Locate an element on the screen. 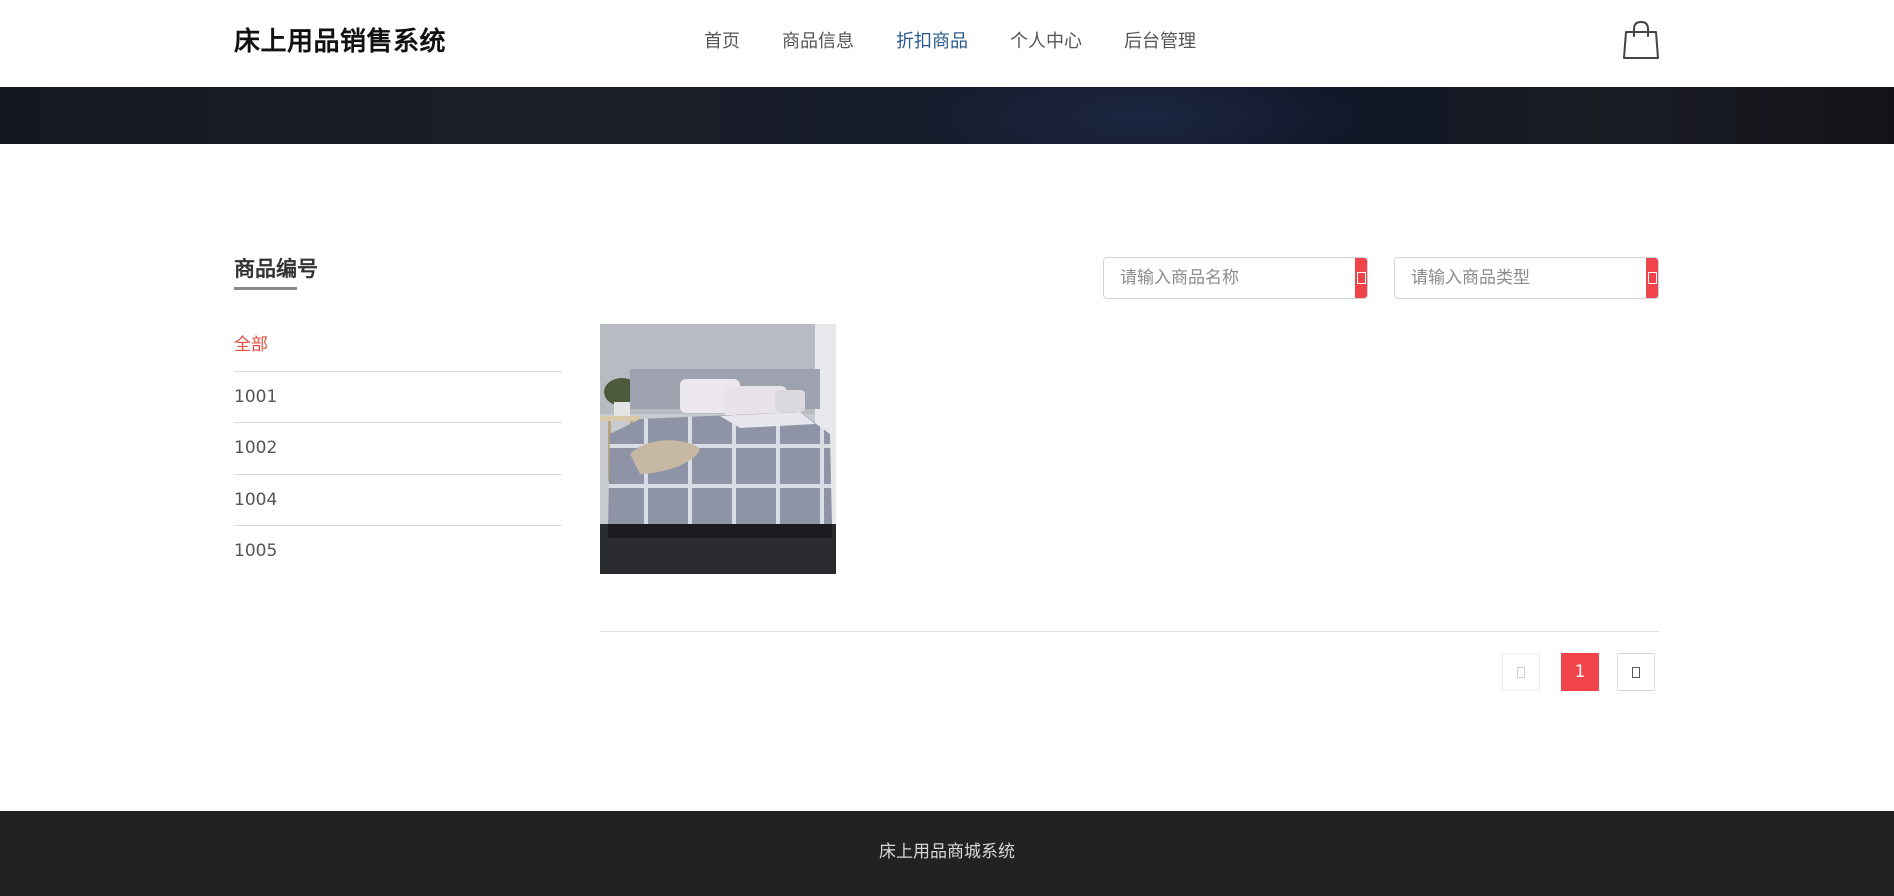 This screenshot has width=1894, height=896. nav-item-products: 商品信息 is located at coordinates (818, 42).